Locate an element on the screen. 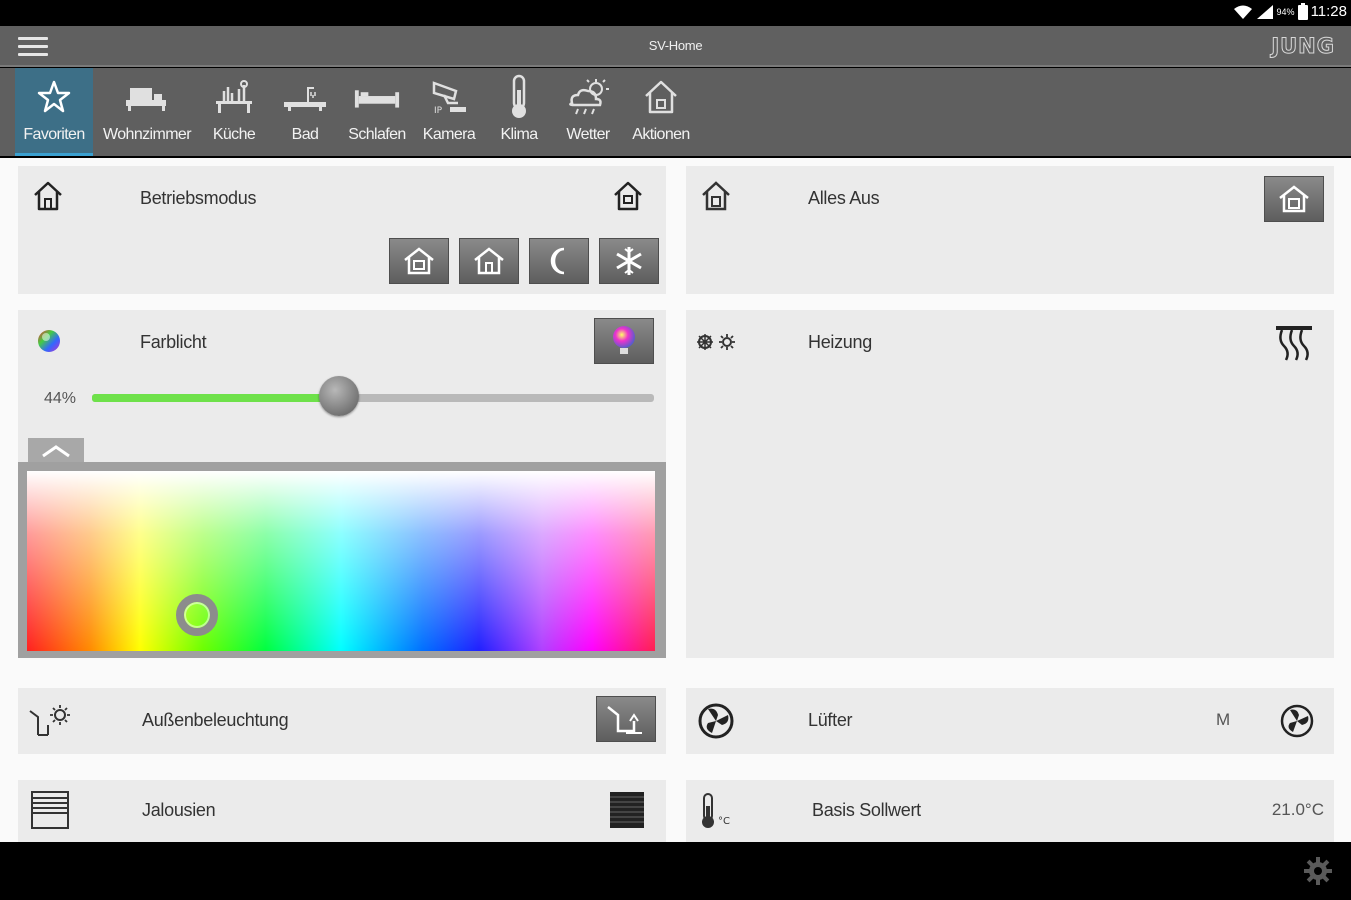 This screenshot has width=1351, height=900. tab-kamera: IP Kamera is located at coordinates (449, 112).